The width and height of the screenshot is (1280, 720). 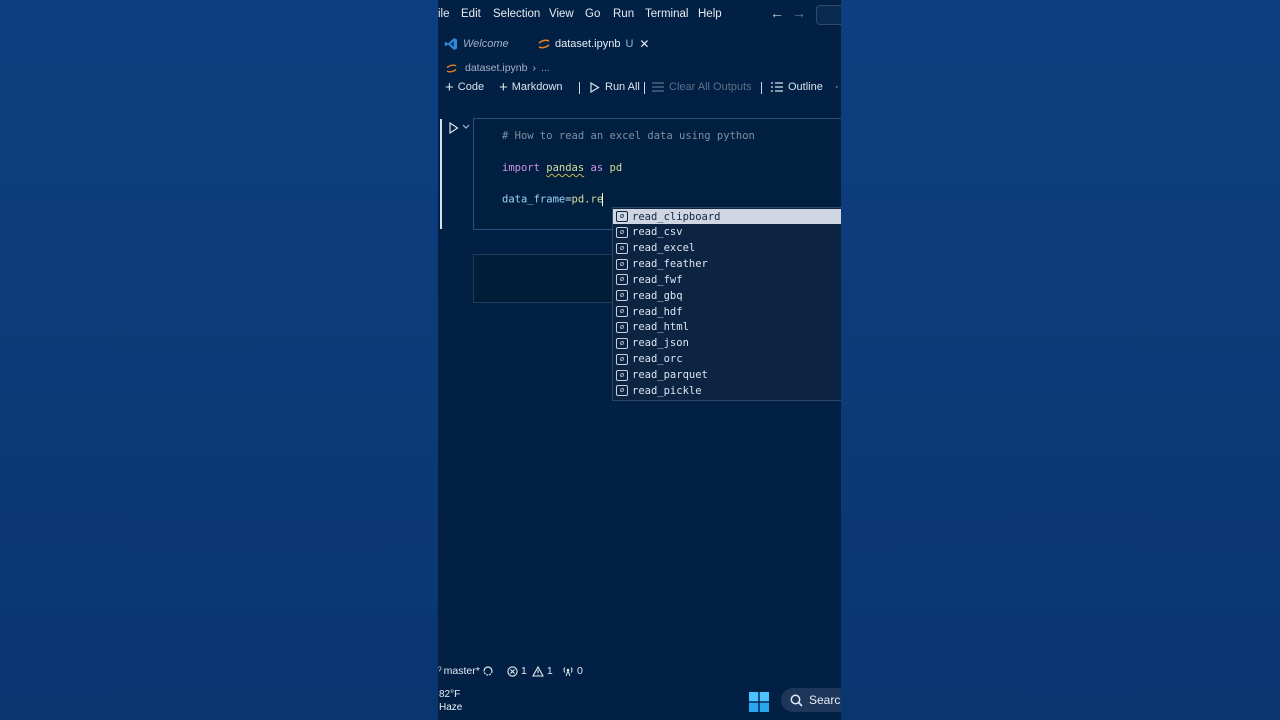 I want to click on editor-tabs: Welcome dataset.ipynb U ✕, so click(x=639, y=44).